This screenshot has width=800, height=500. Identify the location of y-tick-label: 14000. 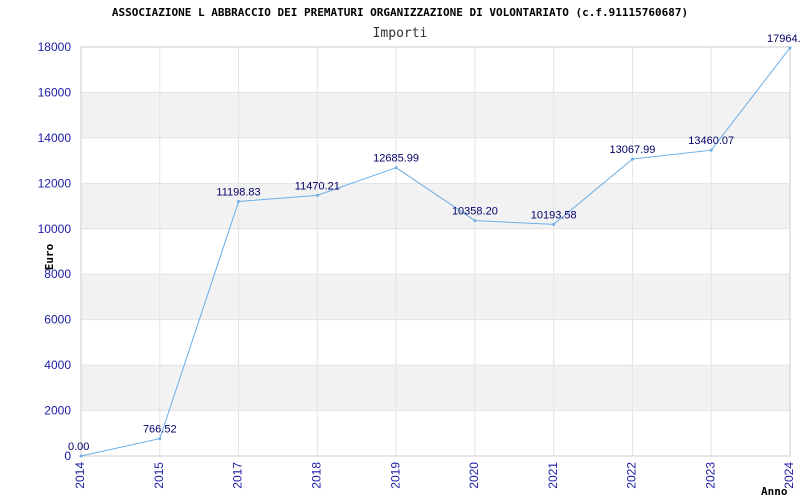
(55, 138).